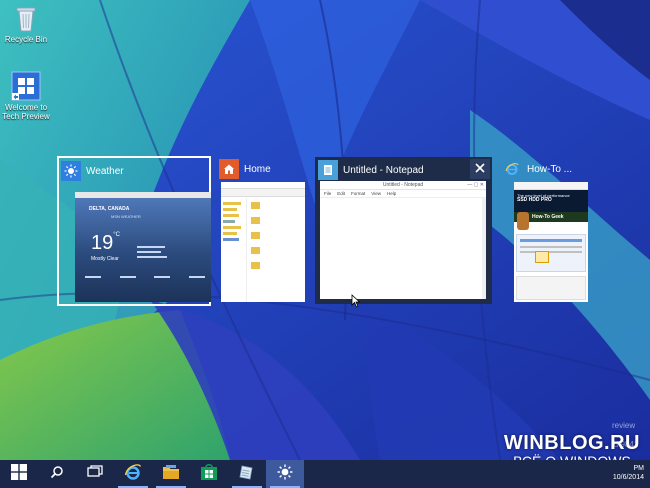  I want to click on taskbar-notepad, so click(247, 474).